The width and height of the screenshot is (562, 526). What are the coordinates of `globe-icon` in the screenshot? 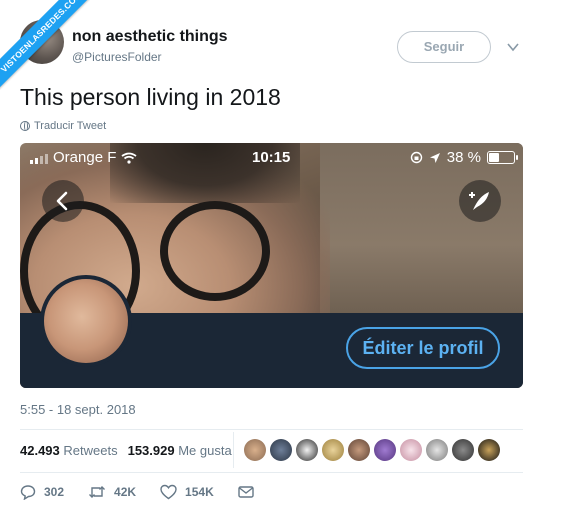 It's located at (25, 126).